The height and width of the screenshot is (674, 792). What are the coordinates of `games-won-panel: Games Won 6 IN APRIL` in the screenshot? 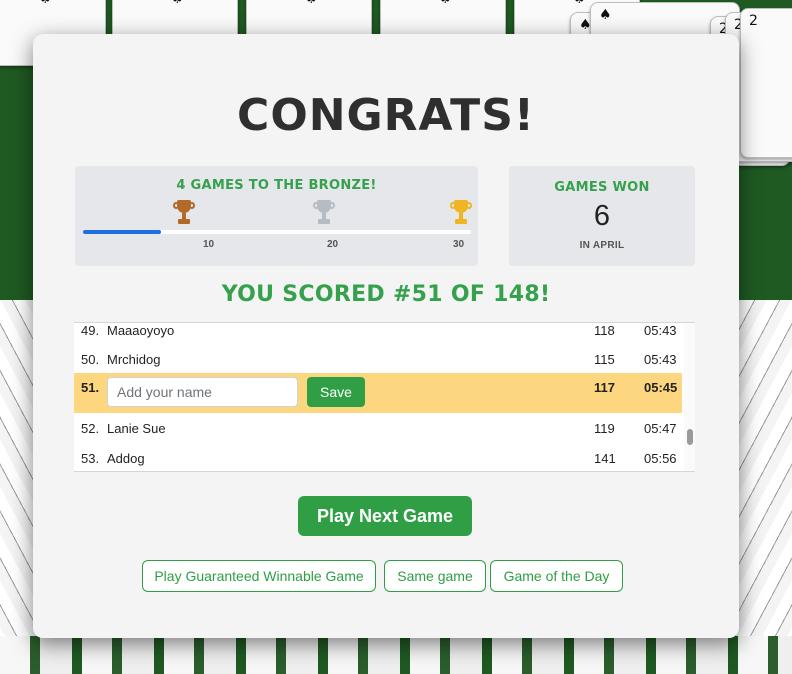 It's located at (602, 216).